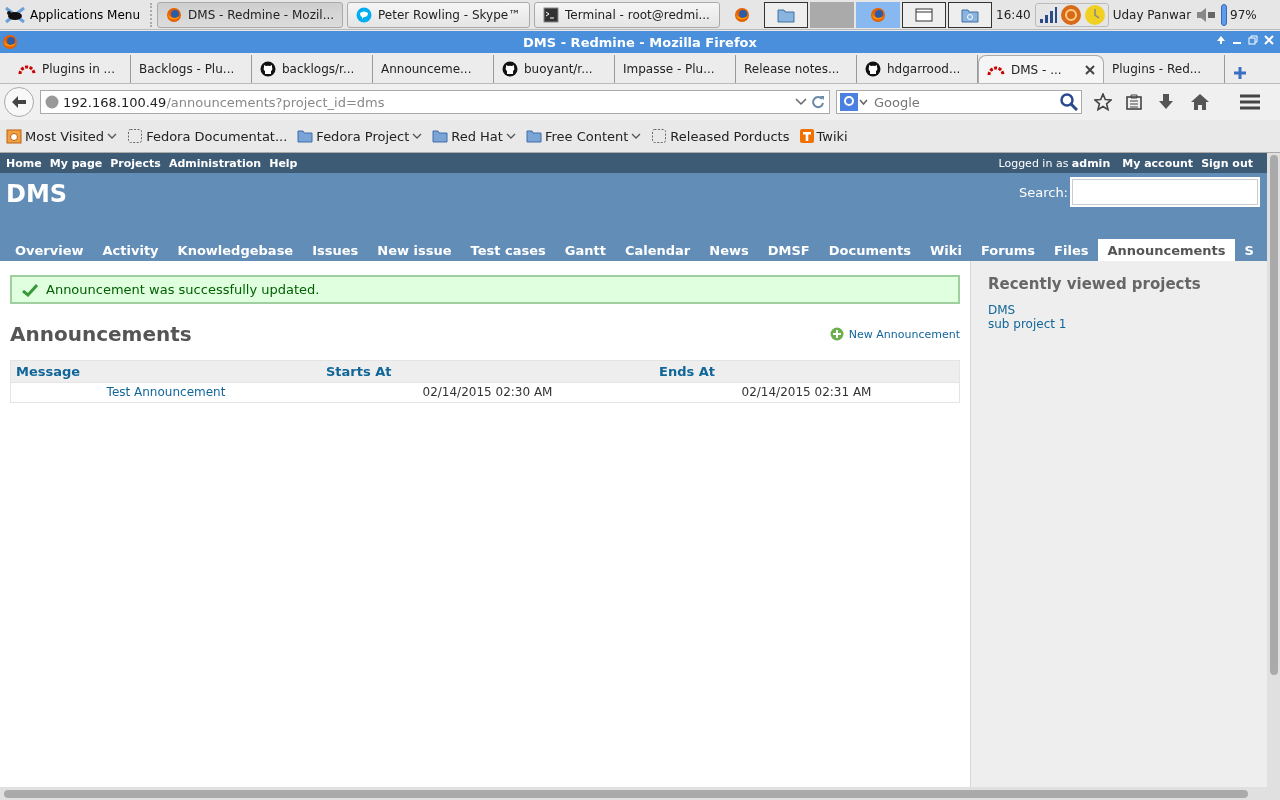  What do you see at coordinates (414, 250) in the screenshot?
I see `project-tab: New issue` at bounding box center [414, 250].